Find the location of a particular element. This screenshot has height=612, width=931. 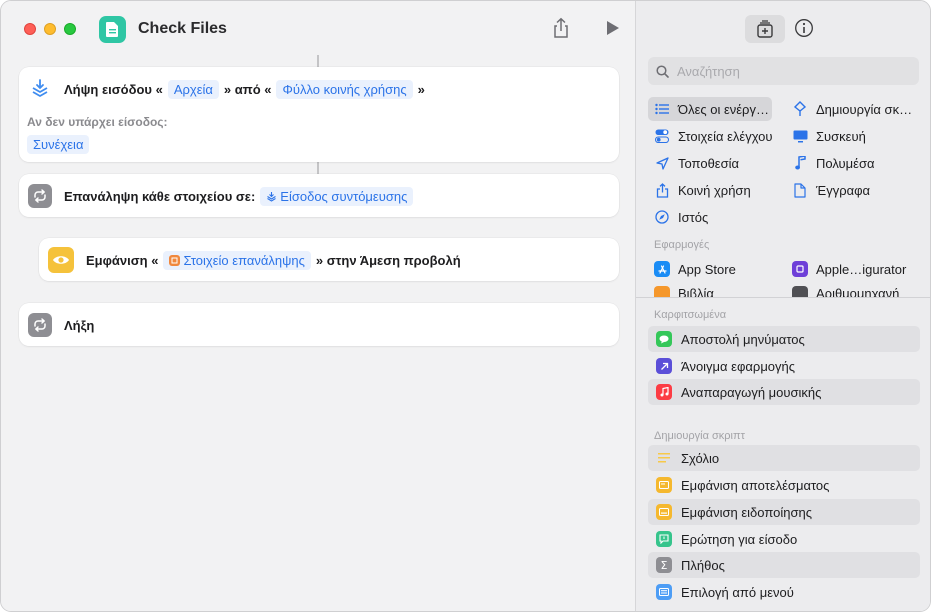

category-media: Πολυμέσα is located at coordinates (856, 163).